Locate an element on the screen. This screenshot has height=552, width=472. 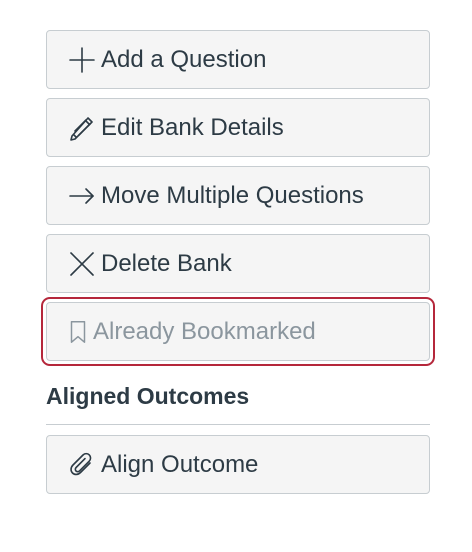
align-outcome-label: Align Outcome is located at coordinates (180, 464).